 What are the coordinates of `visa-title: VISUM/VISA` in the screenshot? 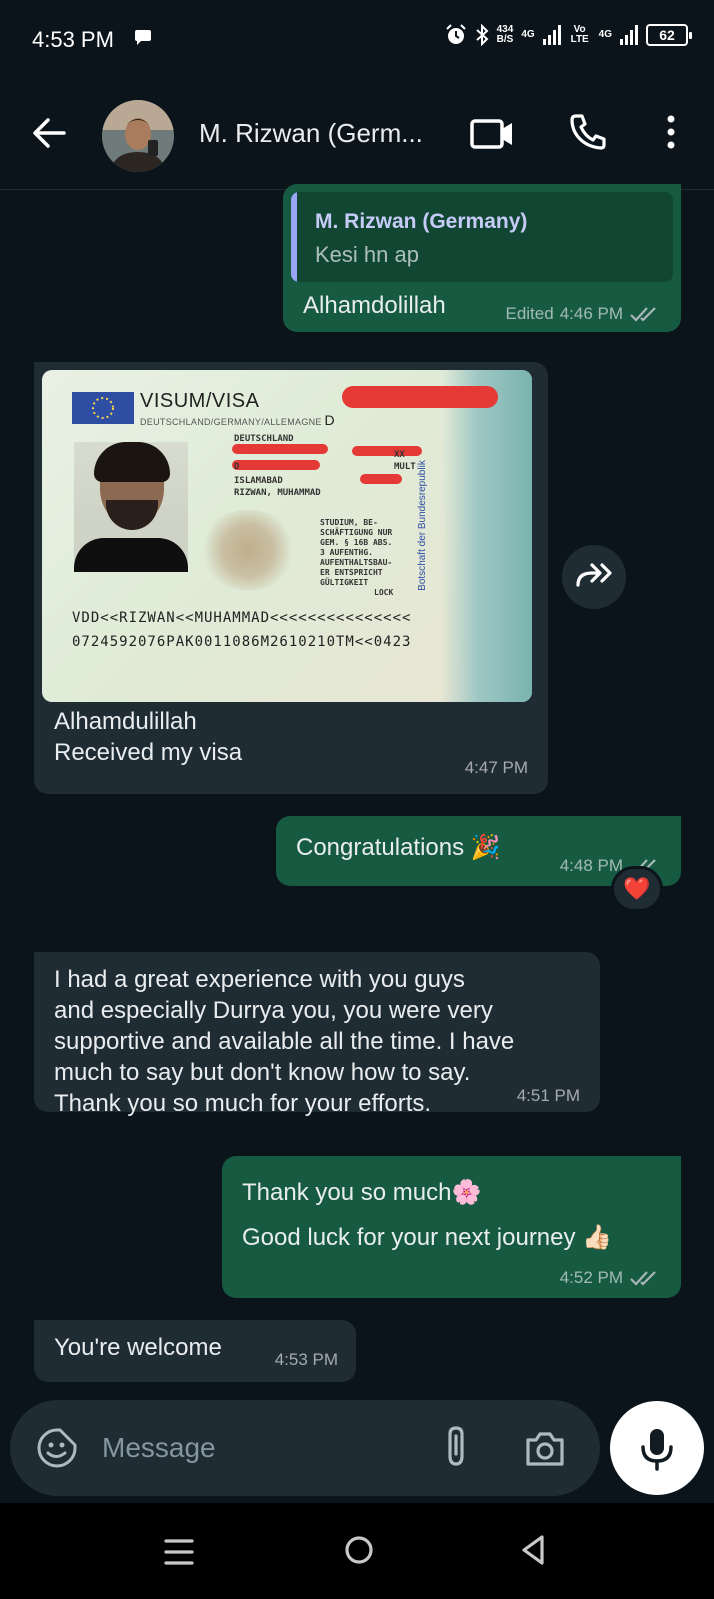 It's located at (200, 401).